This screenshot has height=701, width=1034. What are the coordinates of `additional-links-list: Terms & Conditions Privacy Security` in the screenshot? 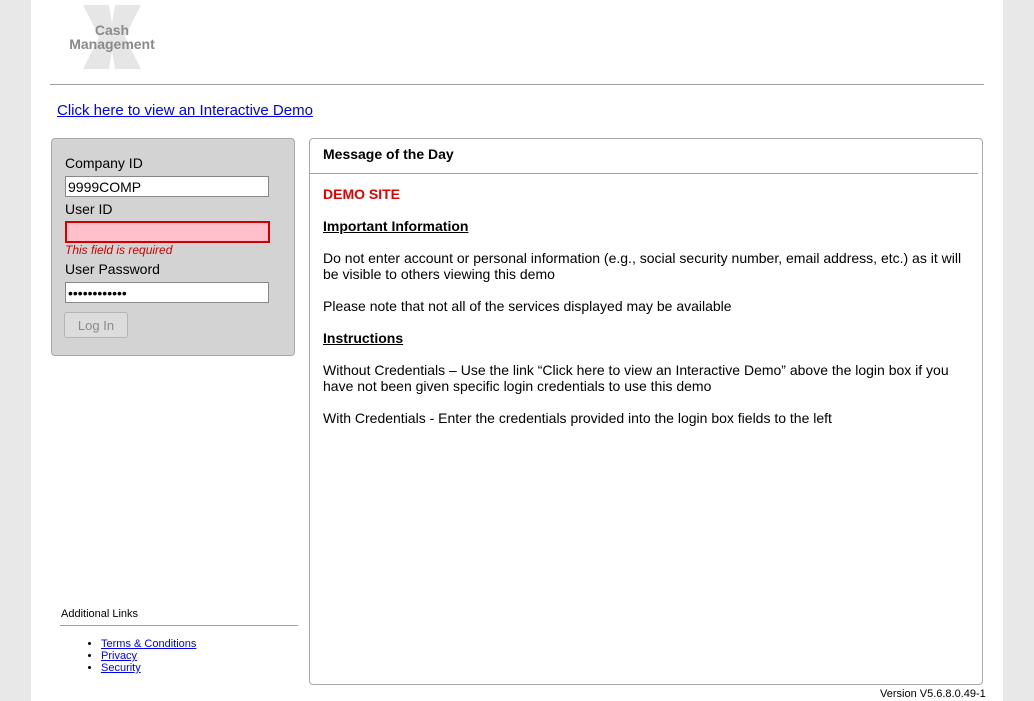 It's located at (141, 656).